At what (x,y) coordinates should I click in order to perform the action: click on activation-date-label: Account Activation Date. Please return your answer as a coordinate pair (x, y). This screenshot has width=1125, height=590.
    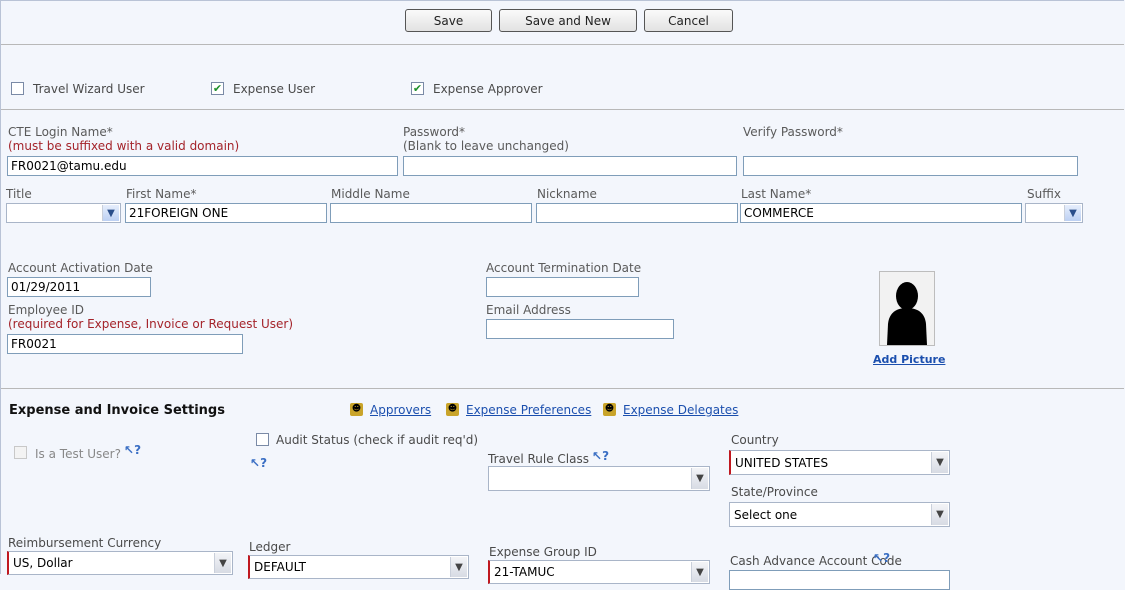
    Looking at the image, I should click on (80, 268).